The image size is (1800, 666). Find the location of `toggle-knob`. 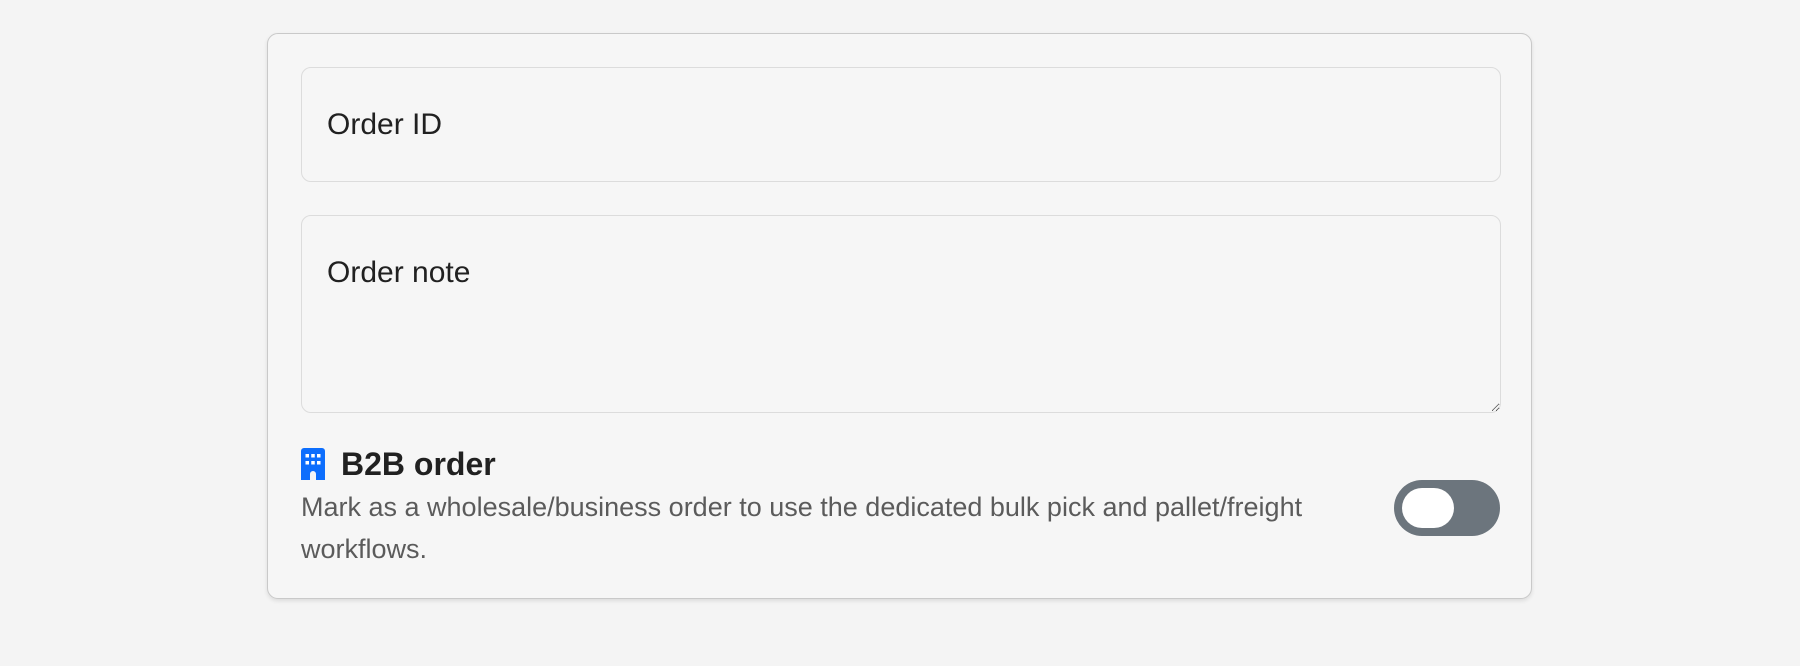

toggle-knob is located at coordinates (1428, 508).